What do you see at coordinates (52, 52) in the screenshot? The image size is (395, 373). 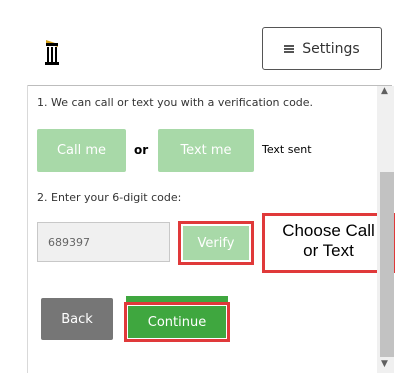 I see `university-logo-icon` at bounding box center [52, 52].